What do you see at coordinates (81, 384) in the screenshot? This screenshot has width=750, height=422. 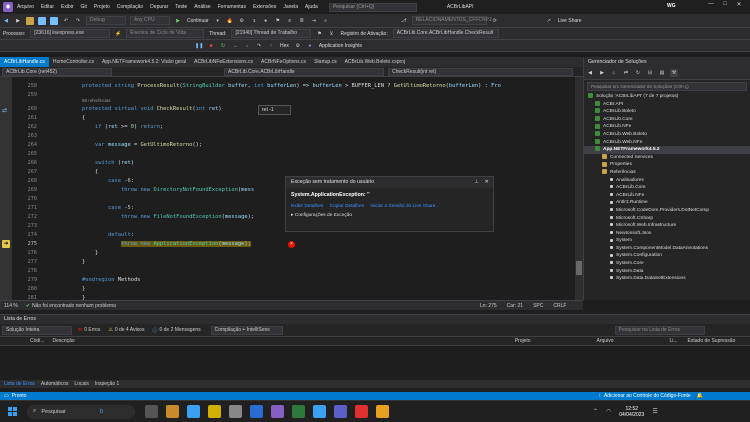 I see `tab-locals: Locais` at bounding box center [81, 384].